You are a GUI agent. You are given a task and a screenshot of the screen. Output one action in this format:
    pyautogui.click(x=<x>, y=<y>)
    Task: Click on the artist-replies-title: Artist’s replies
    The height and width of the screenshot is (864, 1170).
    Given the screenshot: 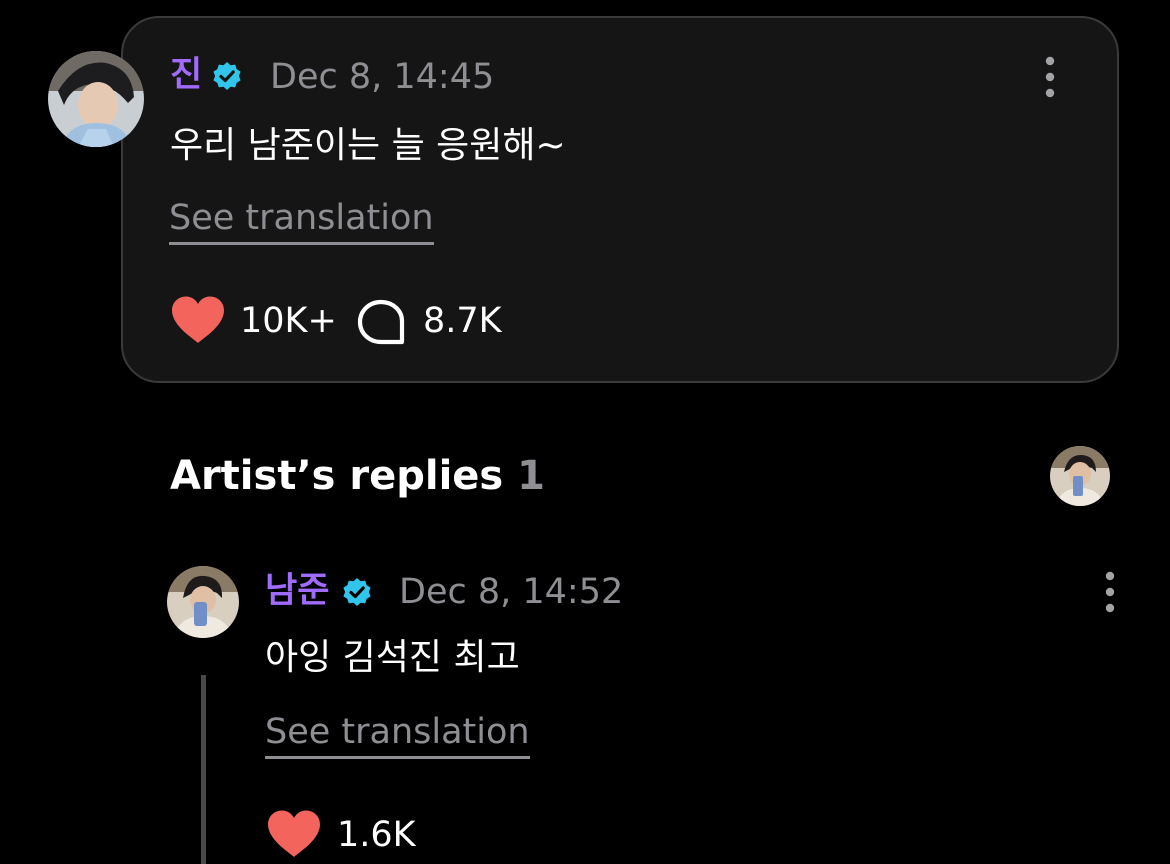 What is the action you would take?
    pyautogui.click(x=337, y=476)
    